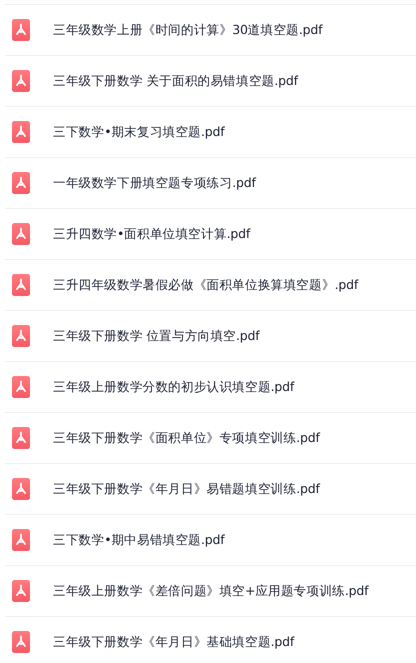  I want to click on file-list-item: 三年级数学上册《时间的计算》30道填空题.pdf, so click(210, 30).